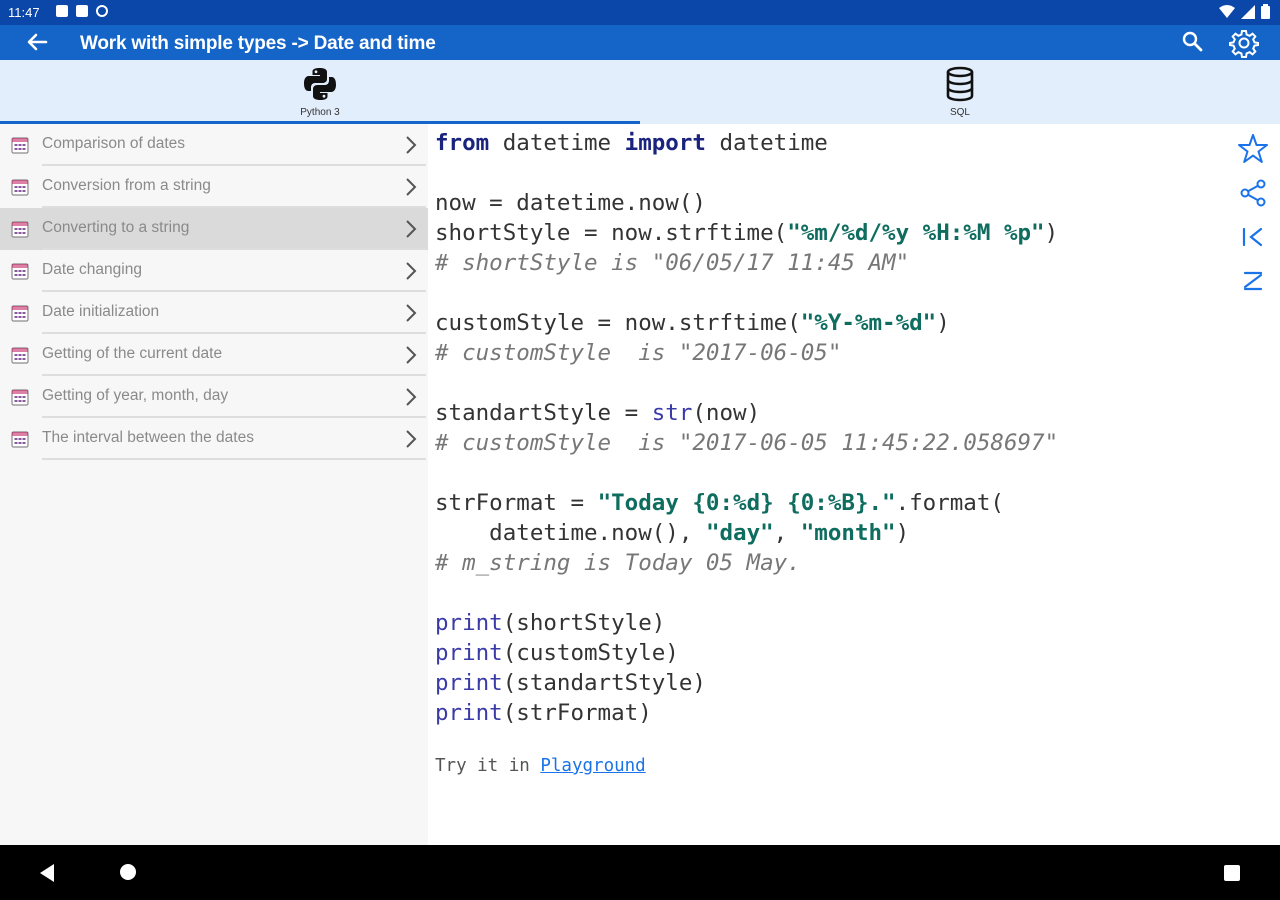 The image size is (1280, 900). I want to click on list-item: Converting to a string, so click(214, 229).